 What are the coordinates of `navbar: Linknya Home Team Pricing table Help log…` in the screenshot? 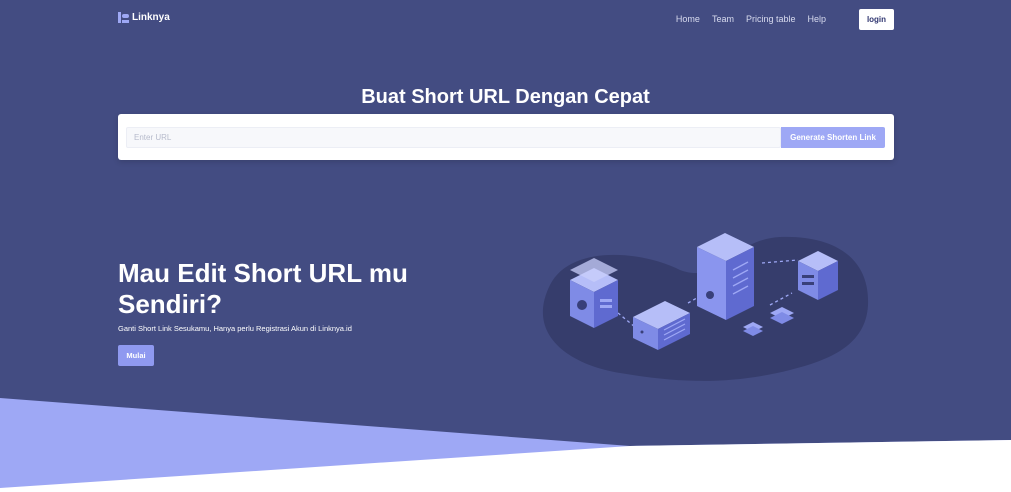 It's located at (505, 19).